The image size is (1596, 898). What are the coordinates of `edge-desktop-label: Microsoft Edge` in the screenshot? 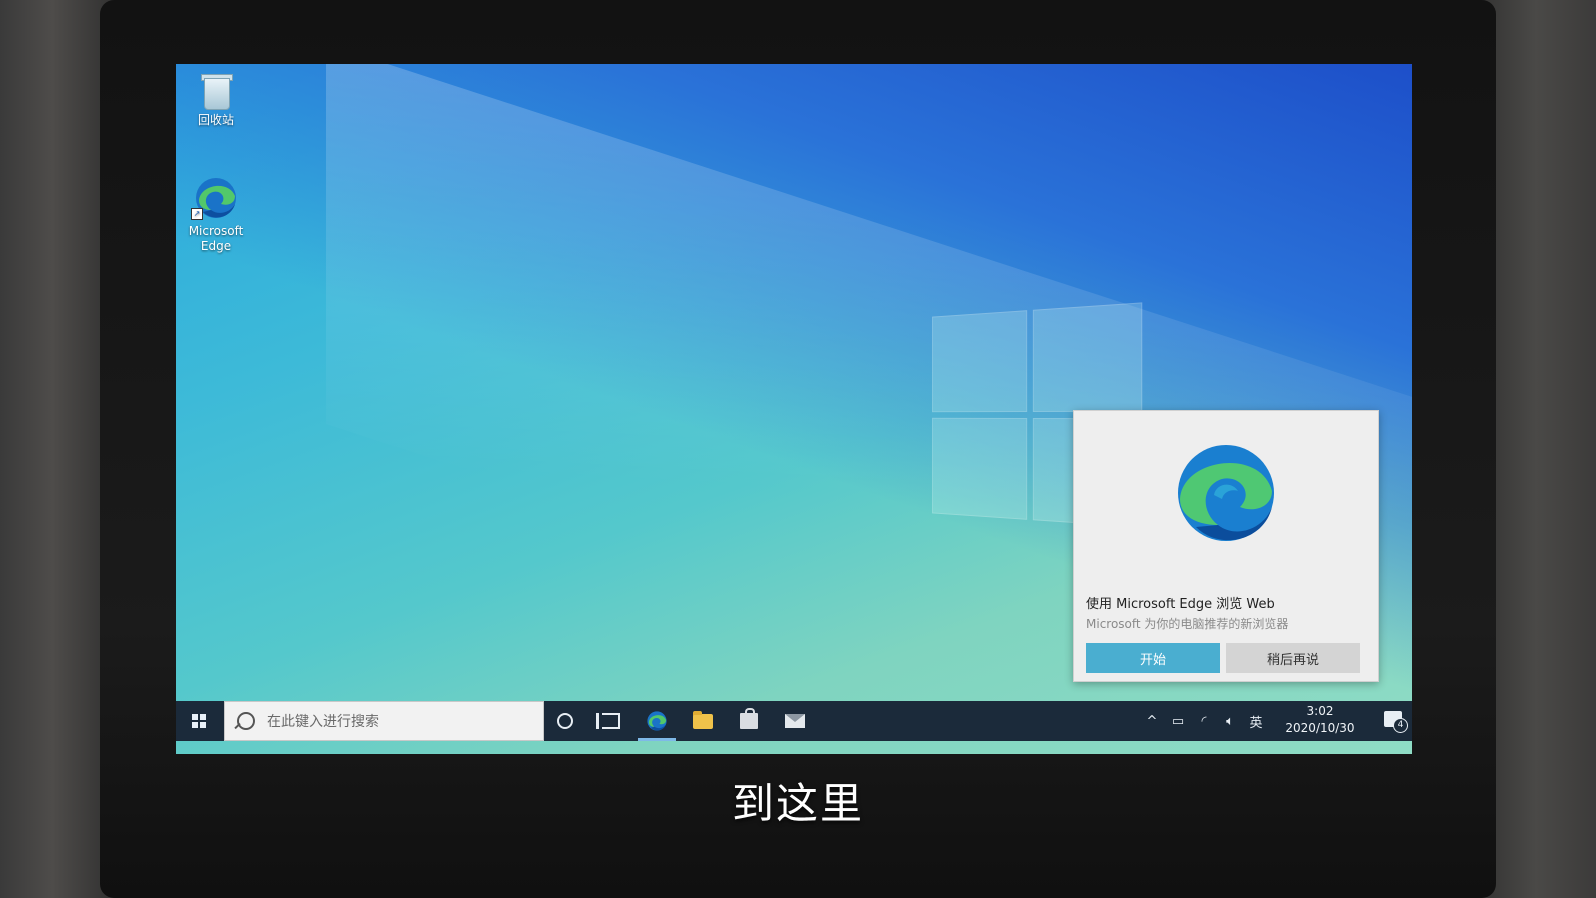 It's located at (216, 238).